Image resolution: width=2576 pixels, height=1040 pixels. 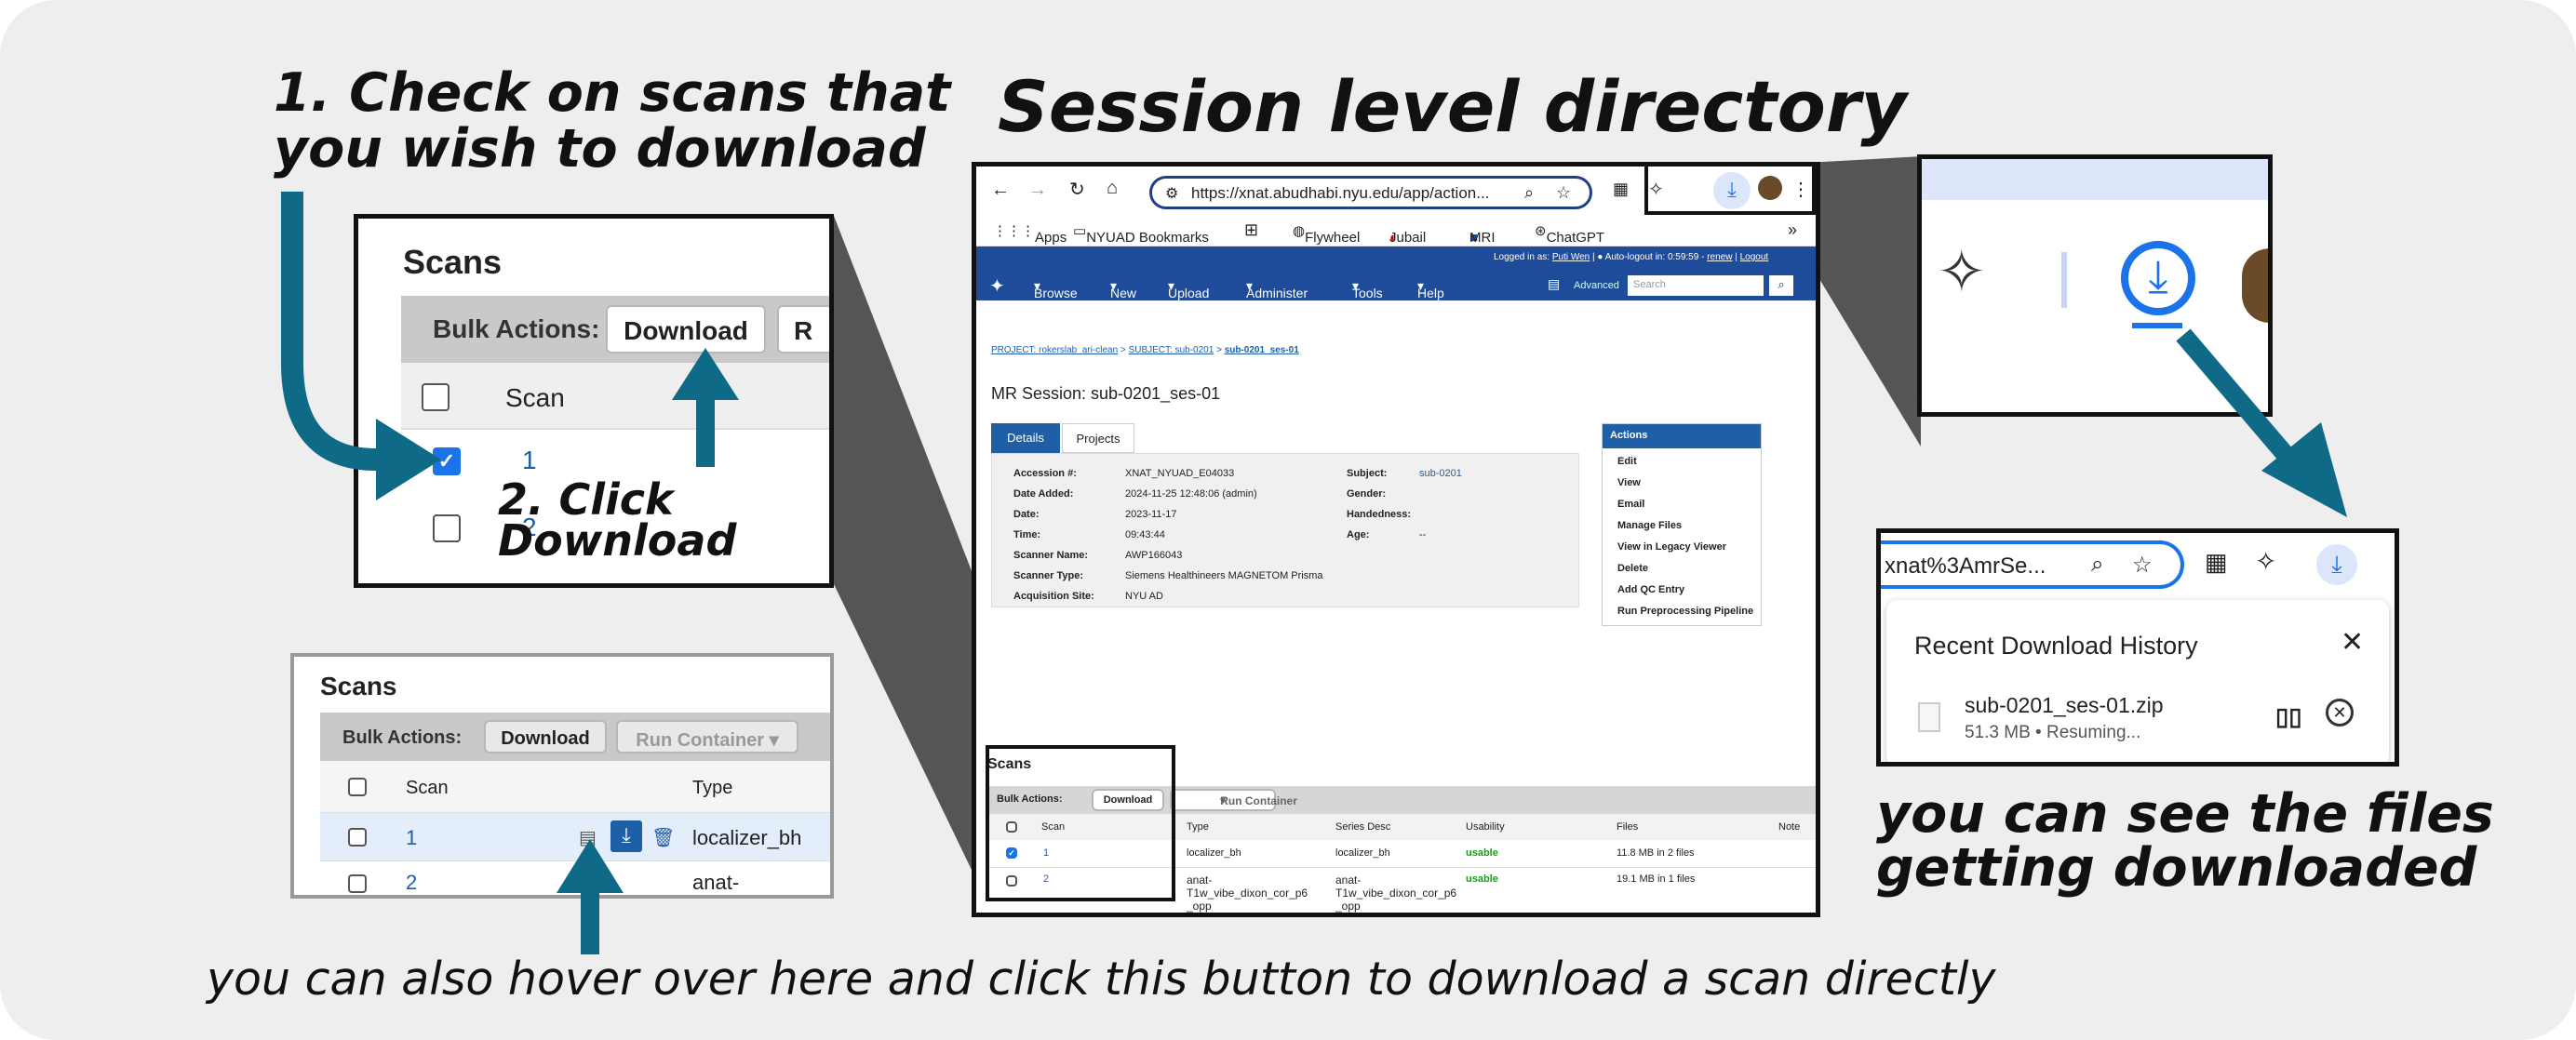 I want to click on arrow-head-download, so click(x=705, y=374).